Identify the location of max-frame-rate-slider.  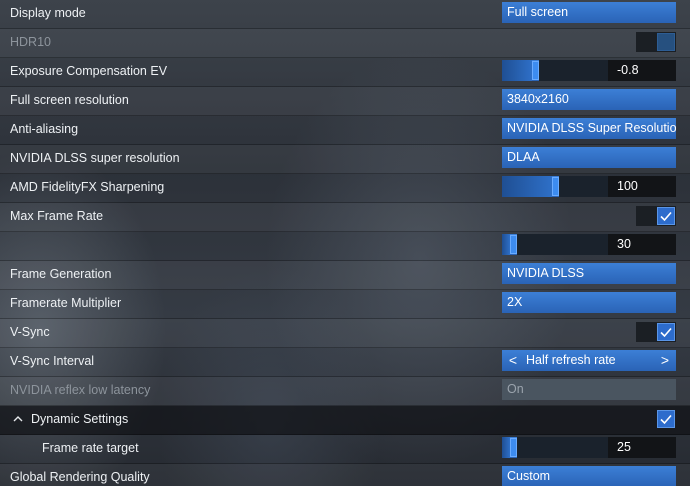
(555, 244).